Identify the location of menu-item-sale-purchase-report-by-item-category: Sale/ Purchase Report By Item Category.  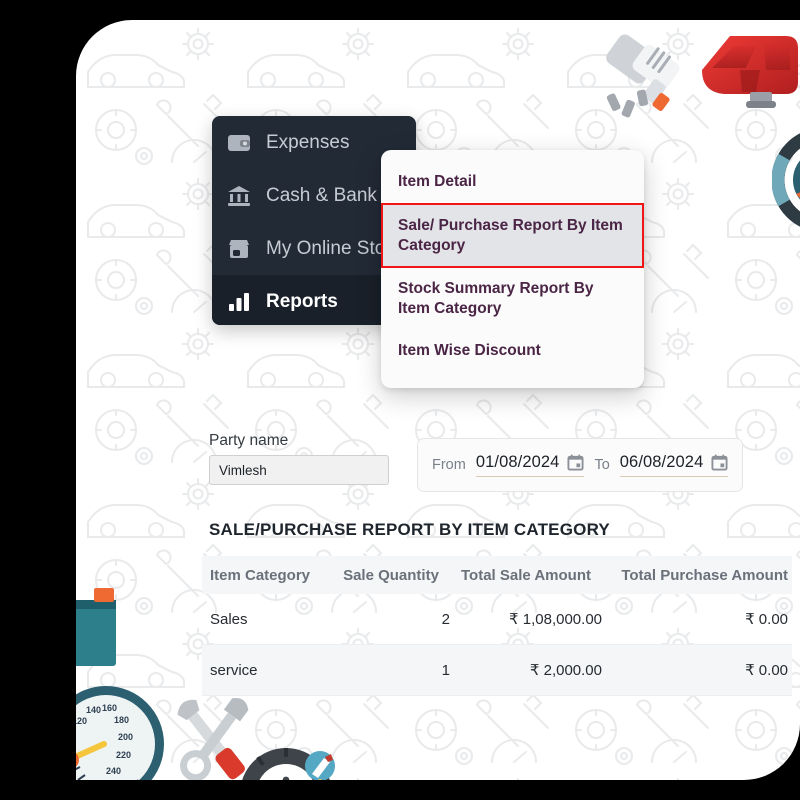
(512, 235).